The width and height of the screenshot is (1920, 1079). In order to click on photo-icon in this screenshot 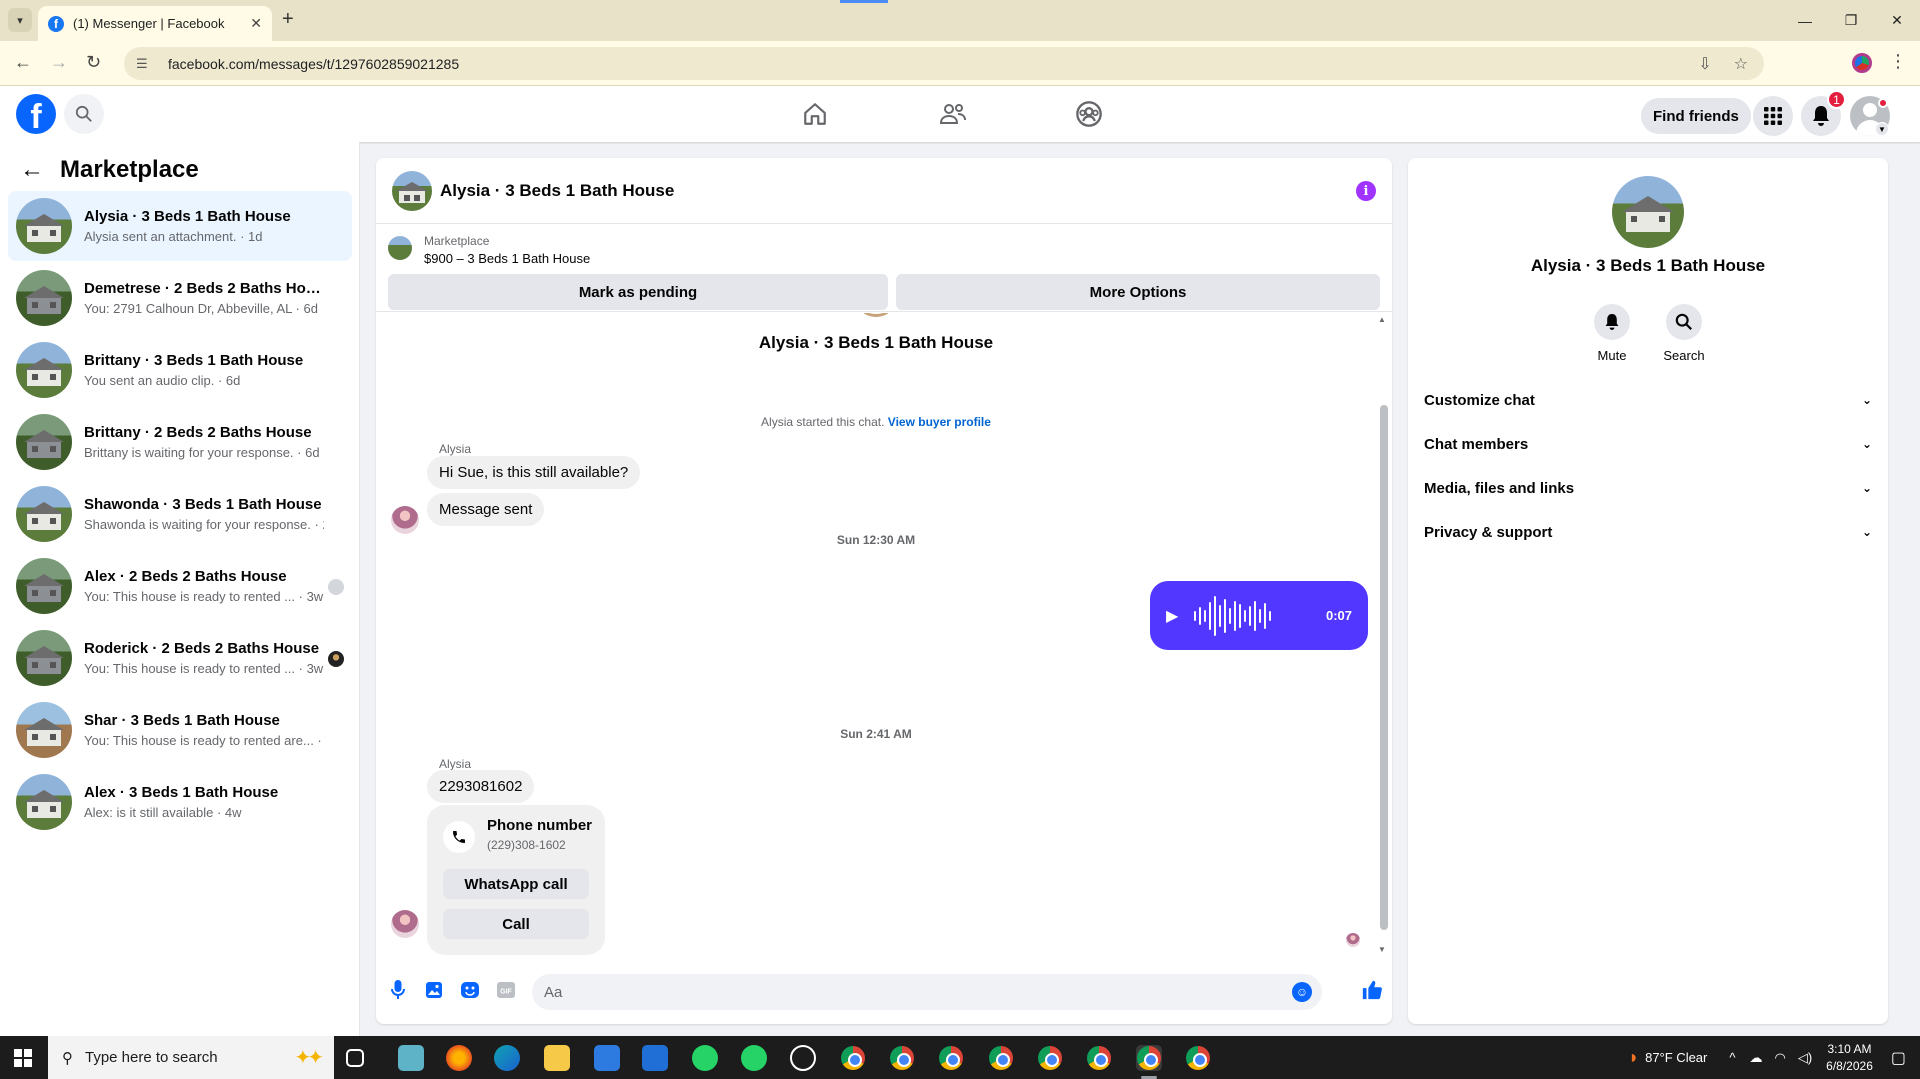, I will do `click(434, 990)`.